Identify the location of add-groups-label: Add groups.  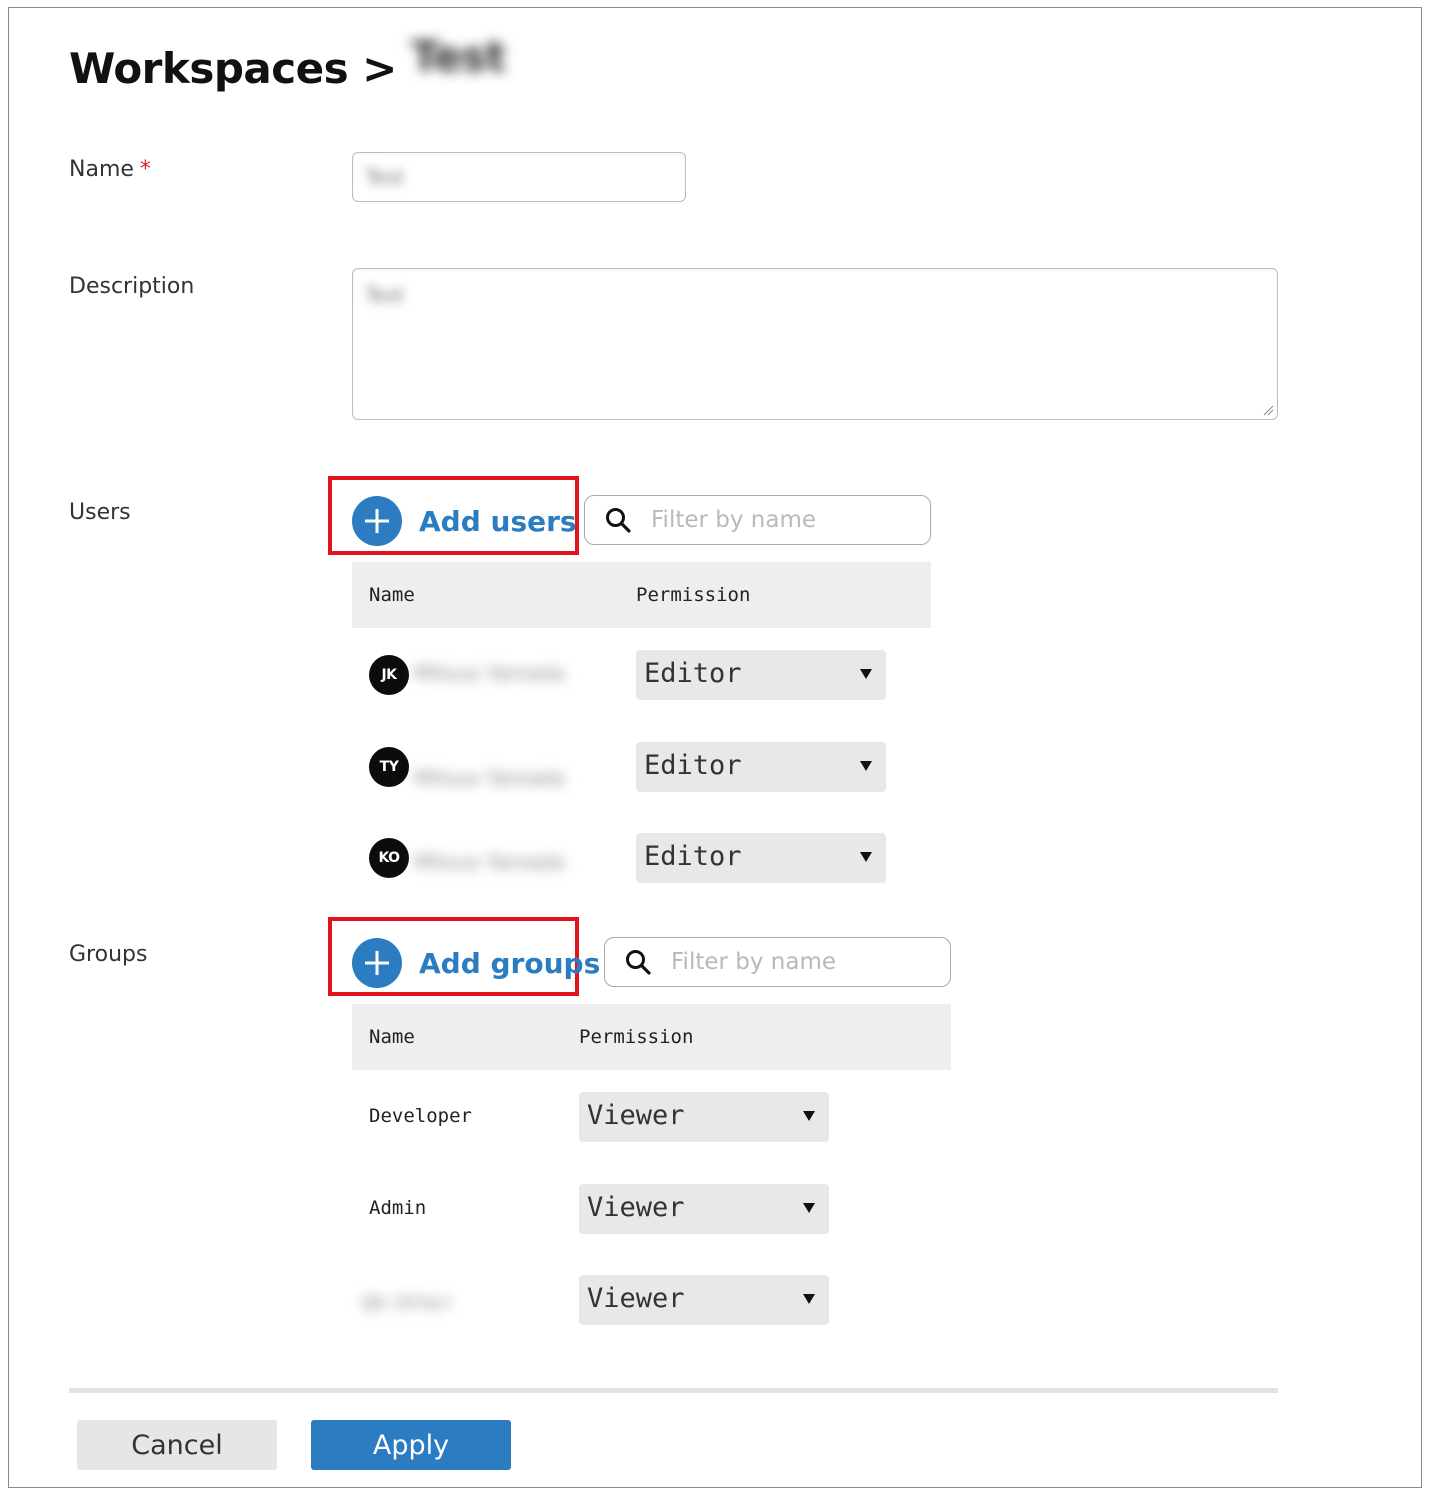
(510, 963).